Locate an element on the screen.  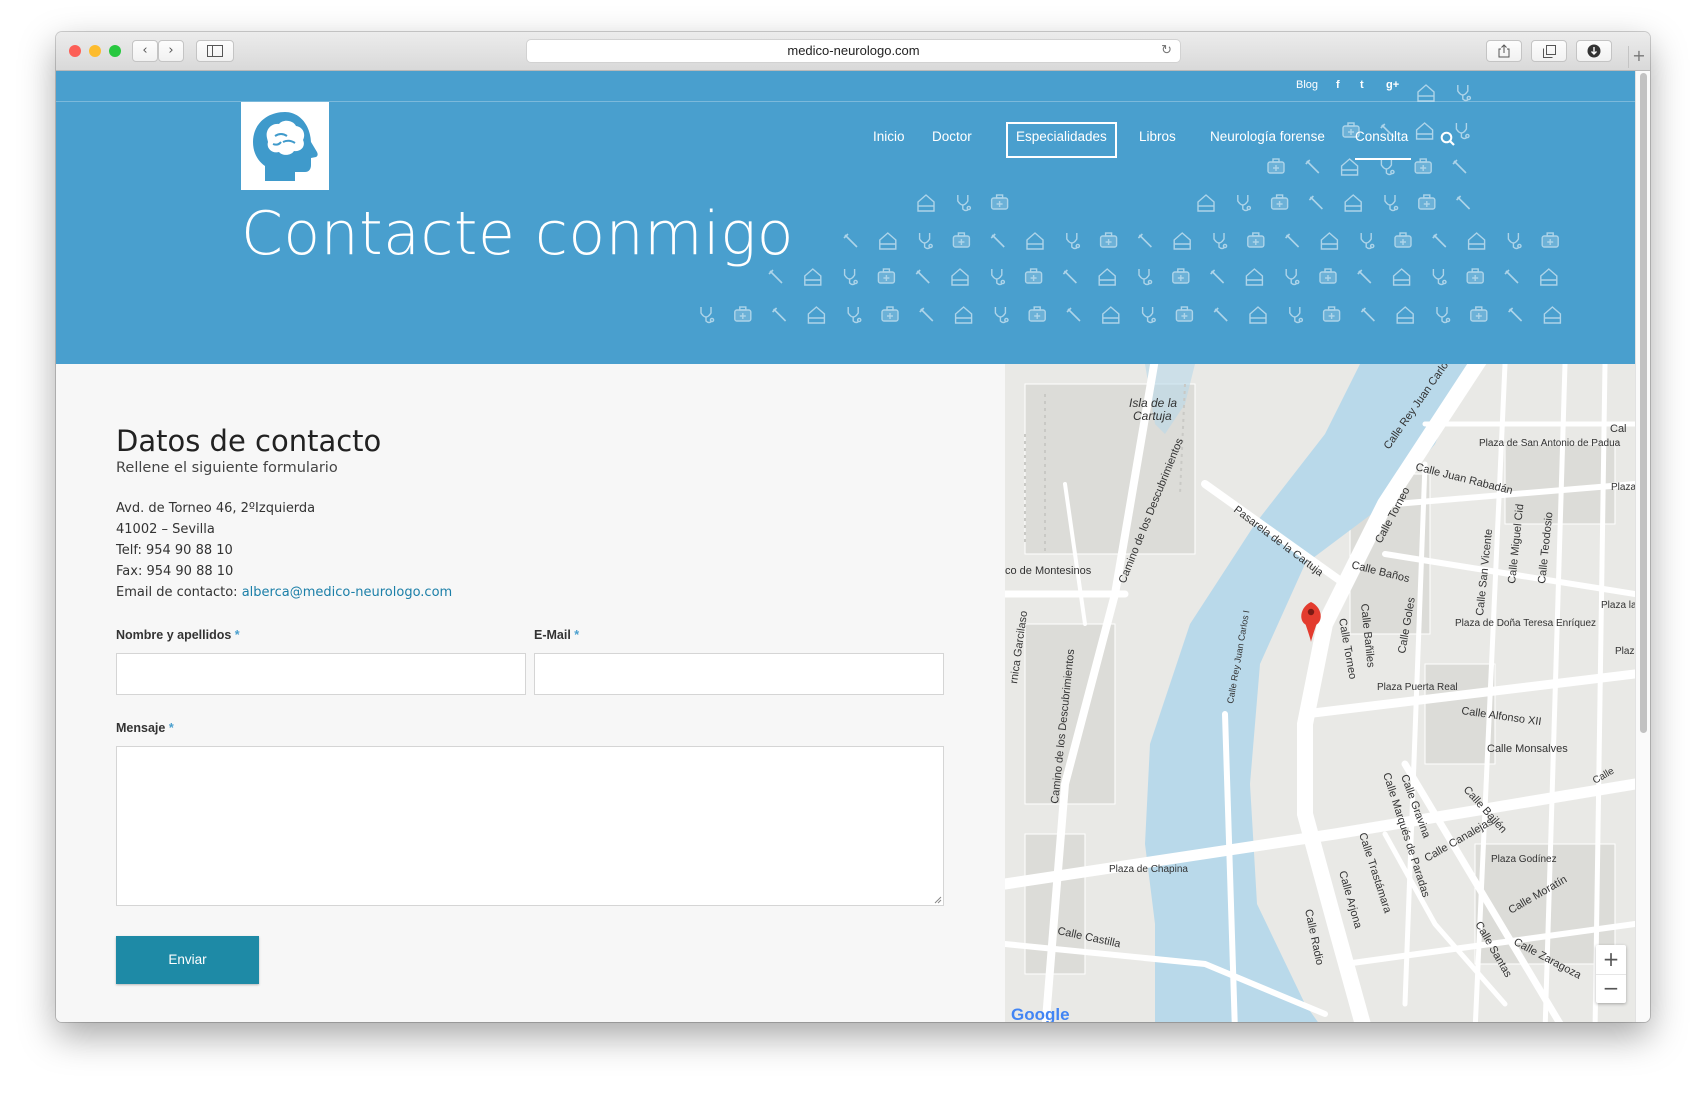
address-line: Avd. de Torneo 46, 2ºIzquierda is located at coordinates (216, 508).